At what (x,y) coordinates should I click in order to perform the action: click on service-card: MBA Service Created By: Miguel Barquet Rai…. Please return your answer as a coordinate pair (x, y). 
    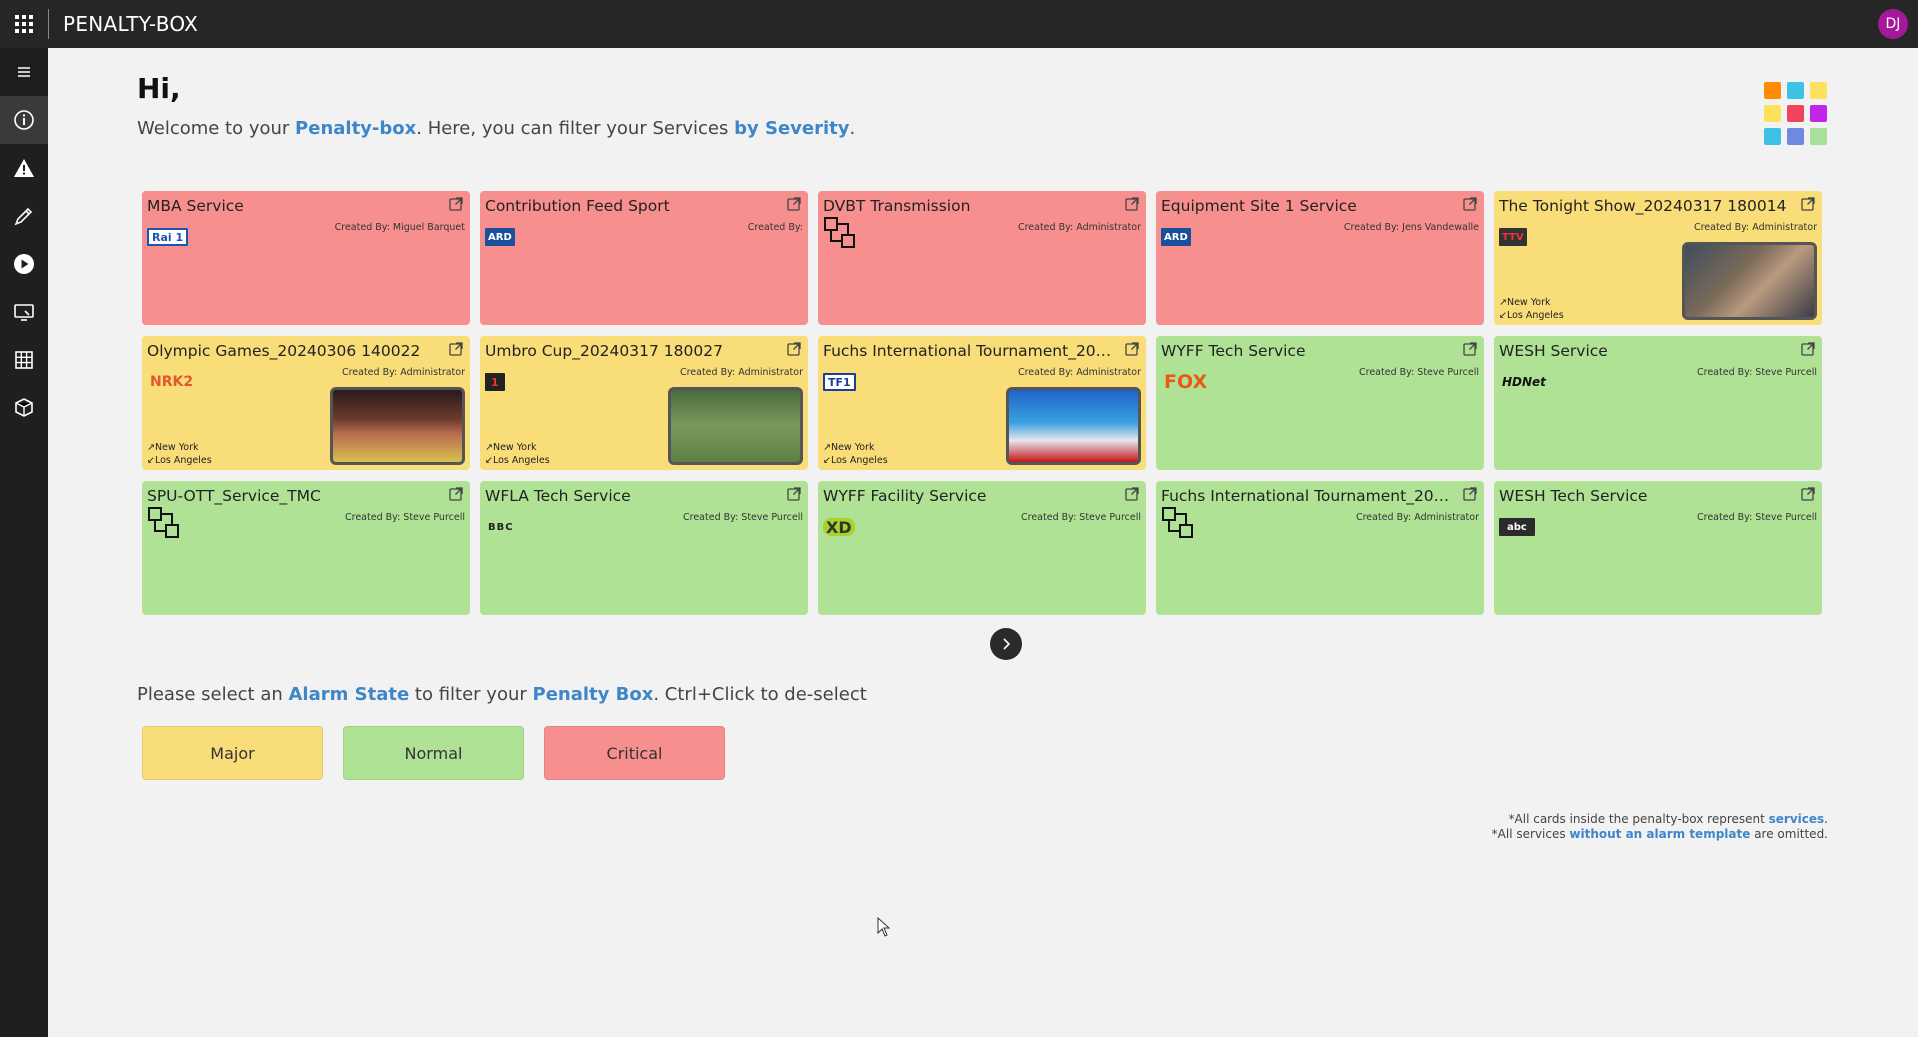
    Looking at the image, I should click on (306, 258).